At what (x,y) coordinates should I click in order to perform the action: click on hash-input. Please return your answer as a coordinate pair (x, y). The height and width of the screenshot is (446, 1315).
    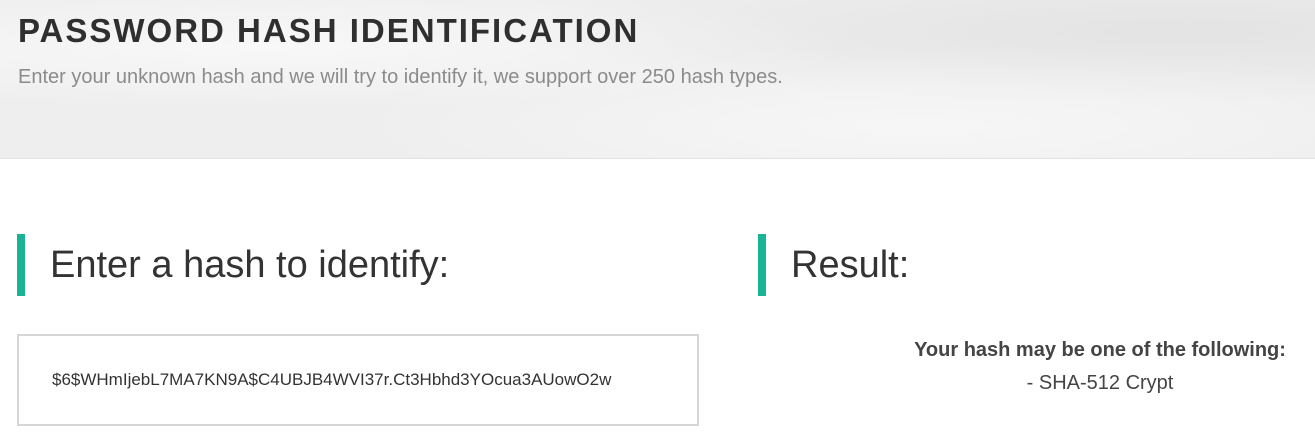
    Looking at the image, I should click on (358, 380).